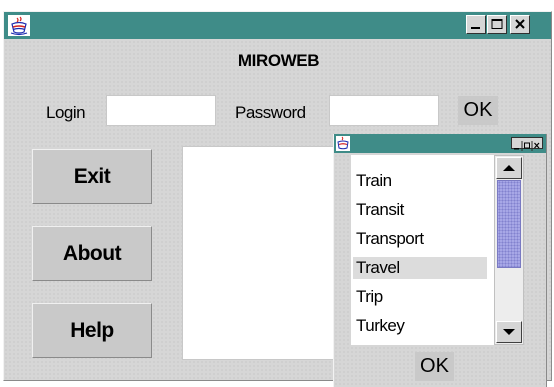 This screenshot has height=387, width=554. Describe the element at coordinates (440, 143) in the screenshot. I see `dialog-title-bar` at that location.